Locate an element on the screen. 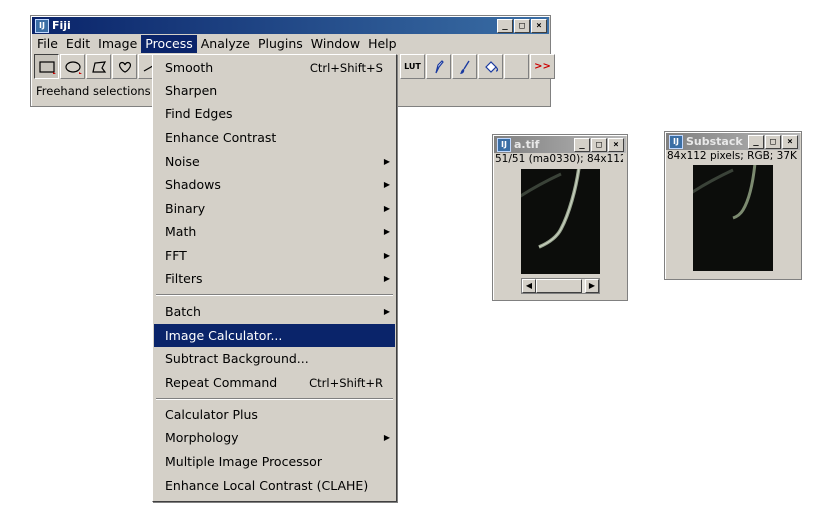 This screenshot has height=514, width=825. flood-fill-icon is located at coordinates (491, 66).